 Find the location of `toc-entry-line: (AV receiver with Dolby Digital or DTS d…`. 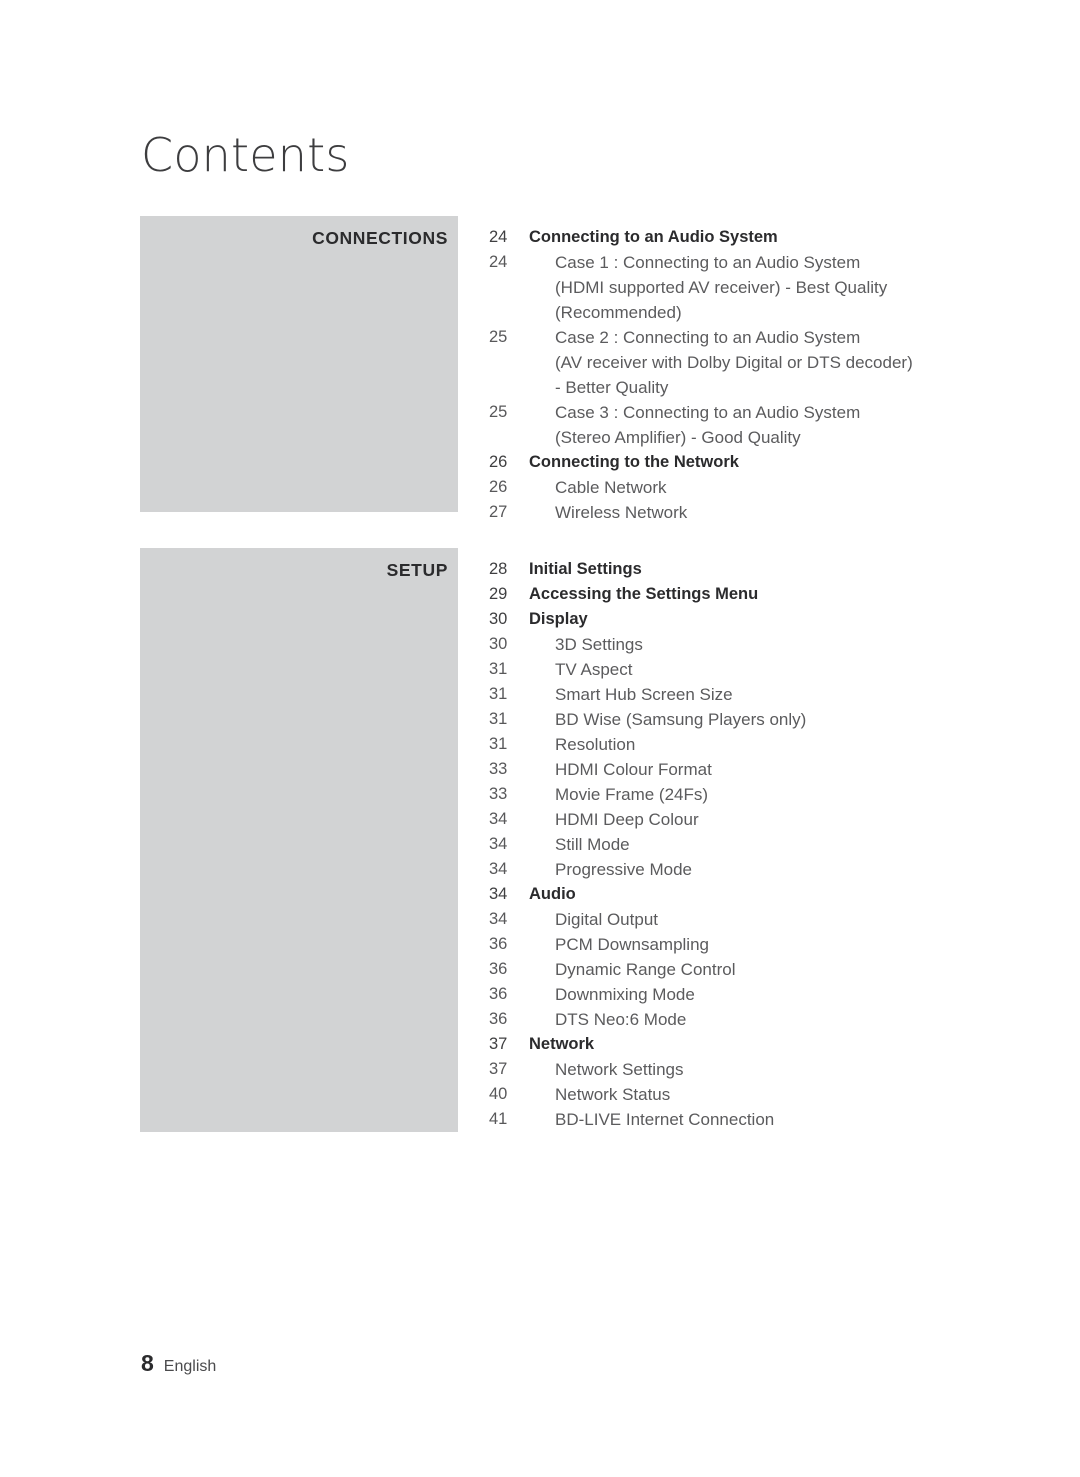

toc-entry-line: (AV receiver with Dolby Digital or DTS d… is located at coordinates (734, 362).